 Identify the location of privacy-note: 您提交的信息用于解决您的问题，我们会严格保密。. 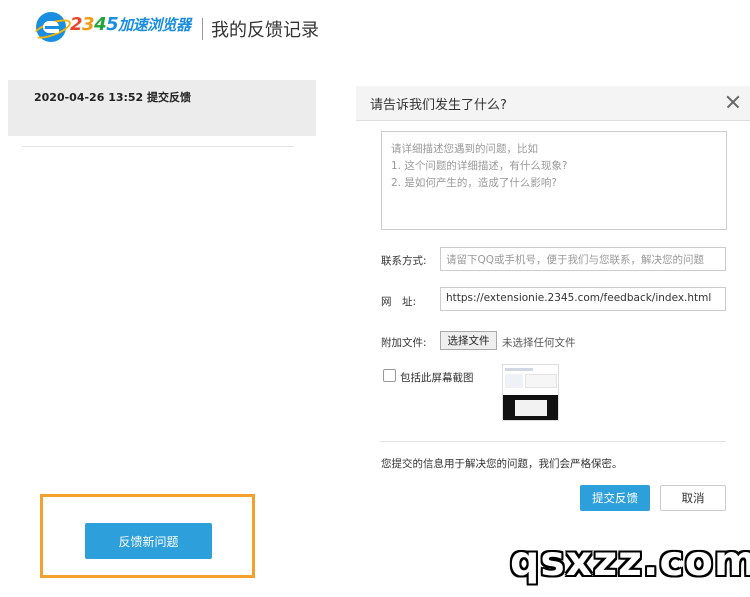
(502, 464).